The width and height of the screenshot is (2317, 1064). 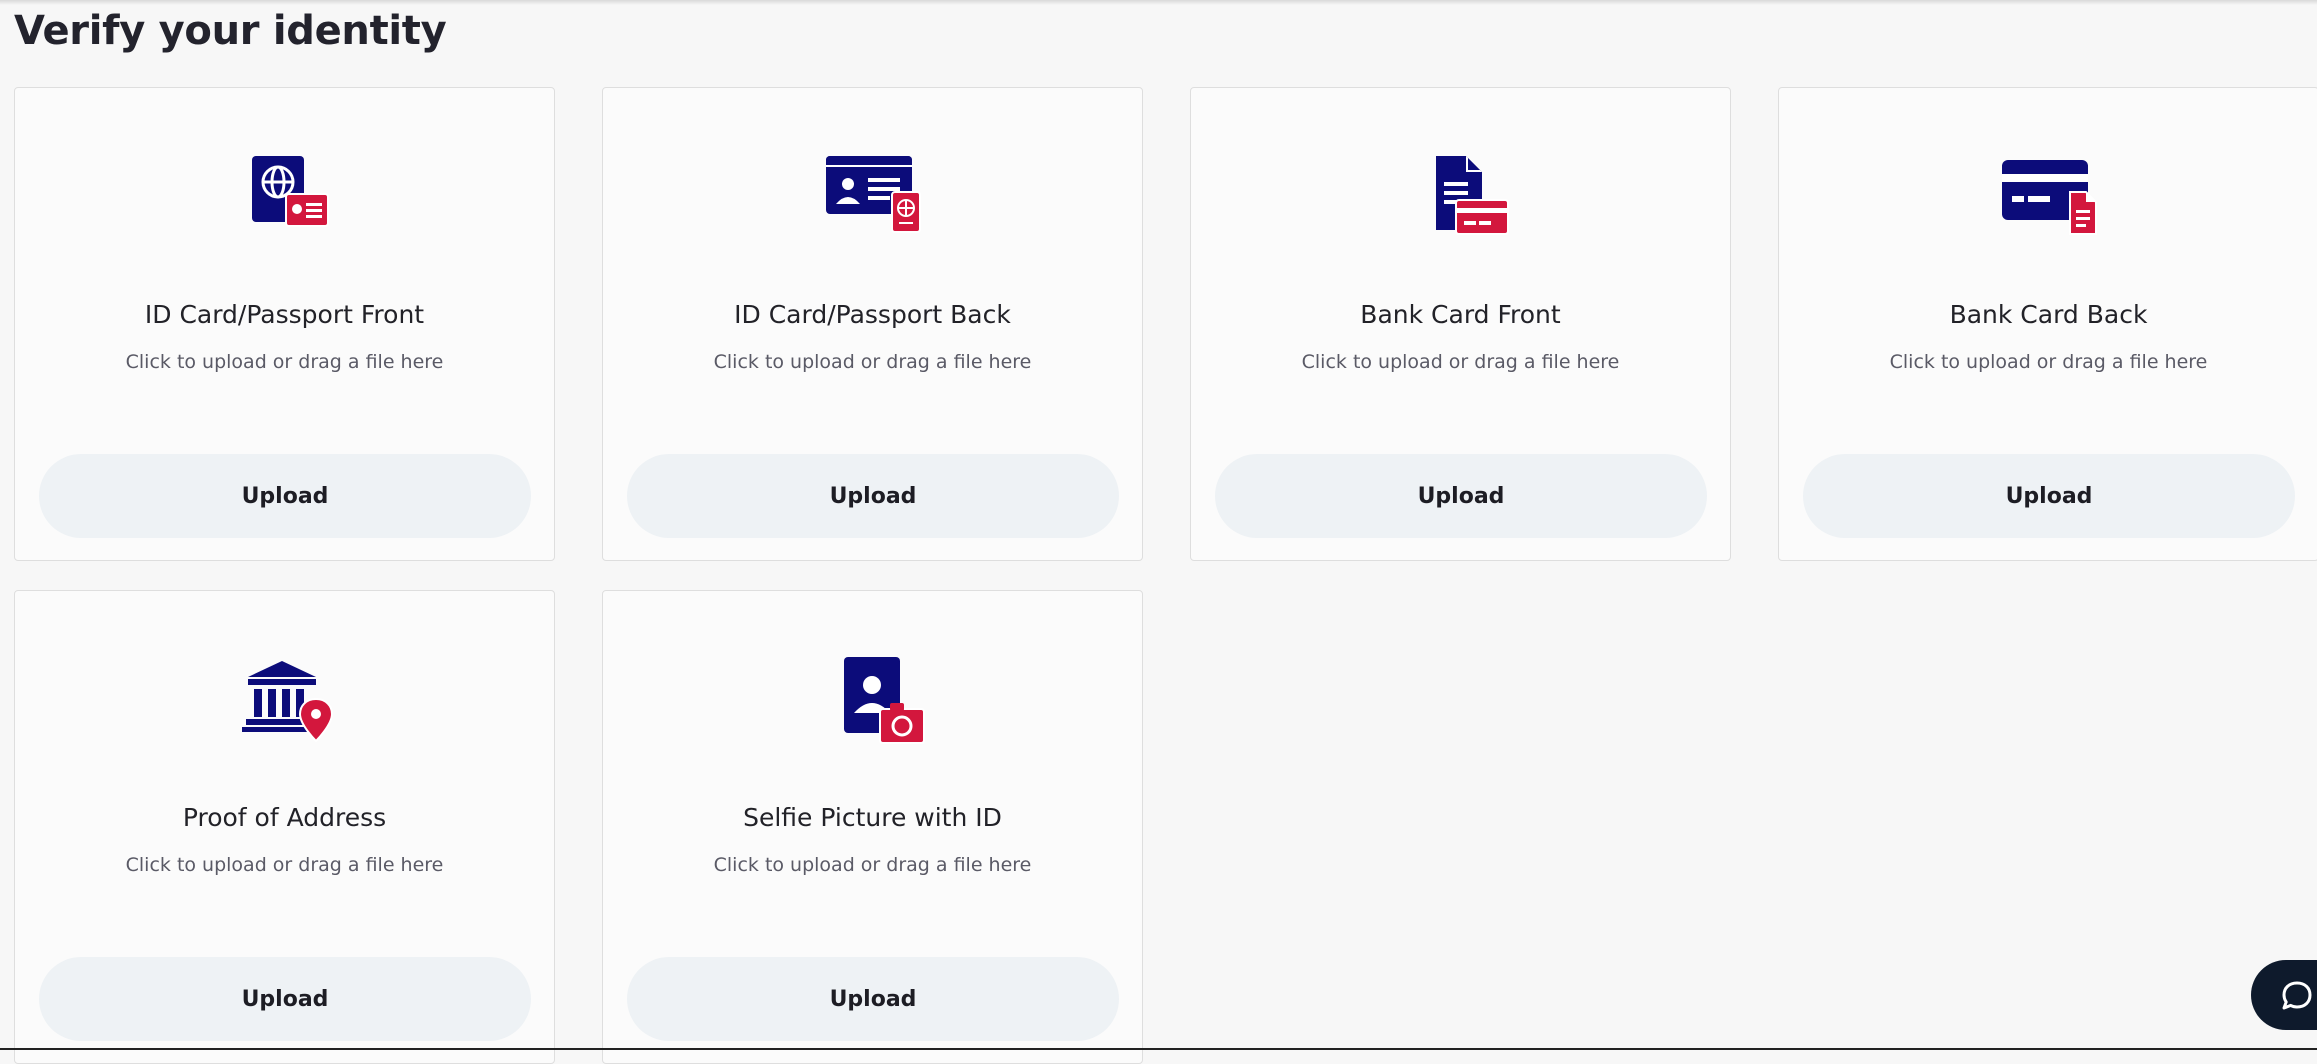 What do you see at coordinates (285, 194) in the screenshot?
I see `passport-front-icon` at bounding box center [285, 194].